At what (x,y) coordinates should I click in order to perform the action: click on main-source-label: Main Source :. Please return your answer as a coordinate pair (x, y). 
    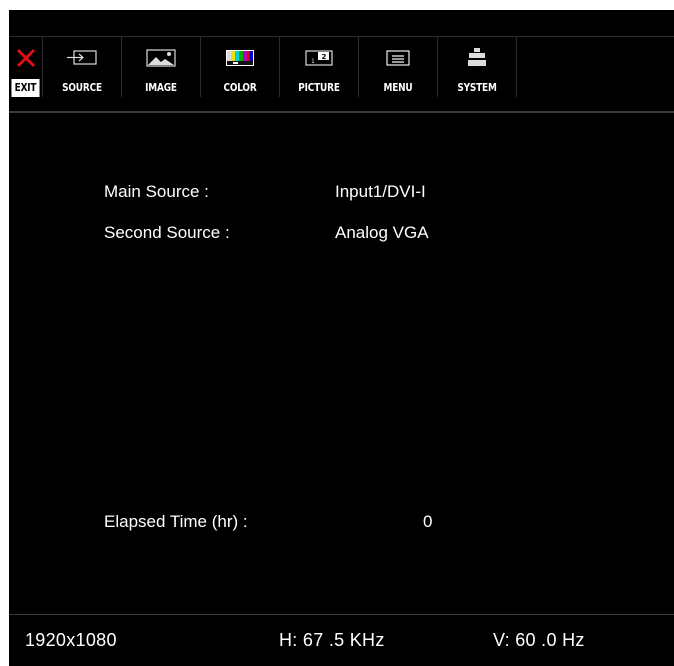
    Looking at the image, I should click on (156, 191).